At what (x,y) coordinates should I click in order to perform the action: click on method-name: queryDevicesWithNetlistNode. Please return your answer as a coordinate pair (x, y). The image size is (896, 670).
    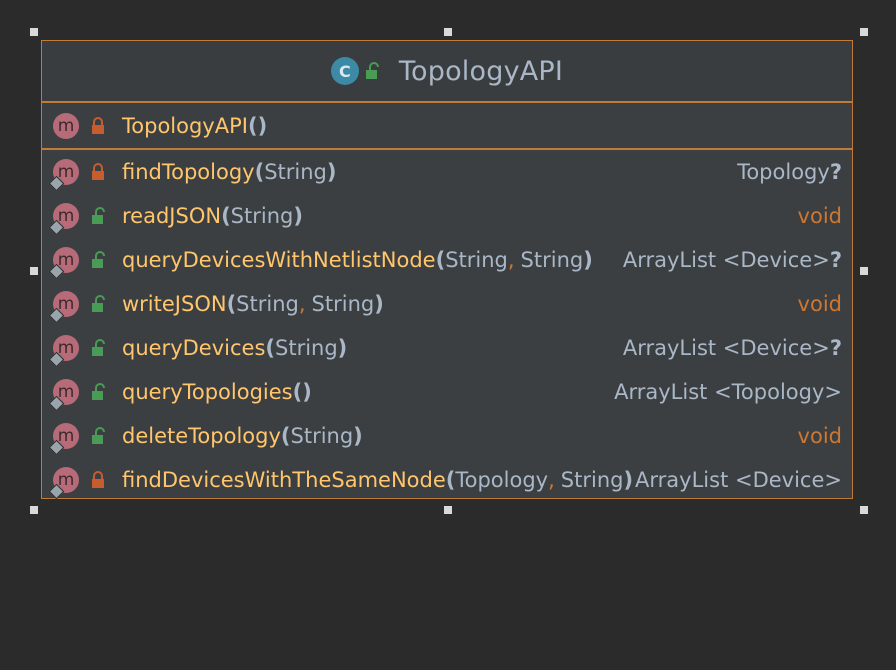
    Looking at the image, I should click on (279, 260).